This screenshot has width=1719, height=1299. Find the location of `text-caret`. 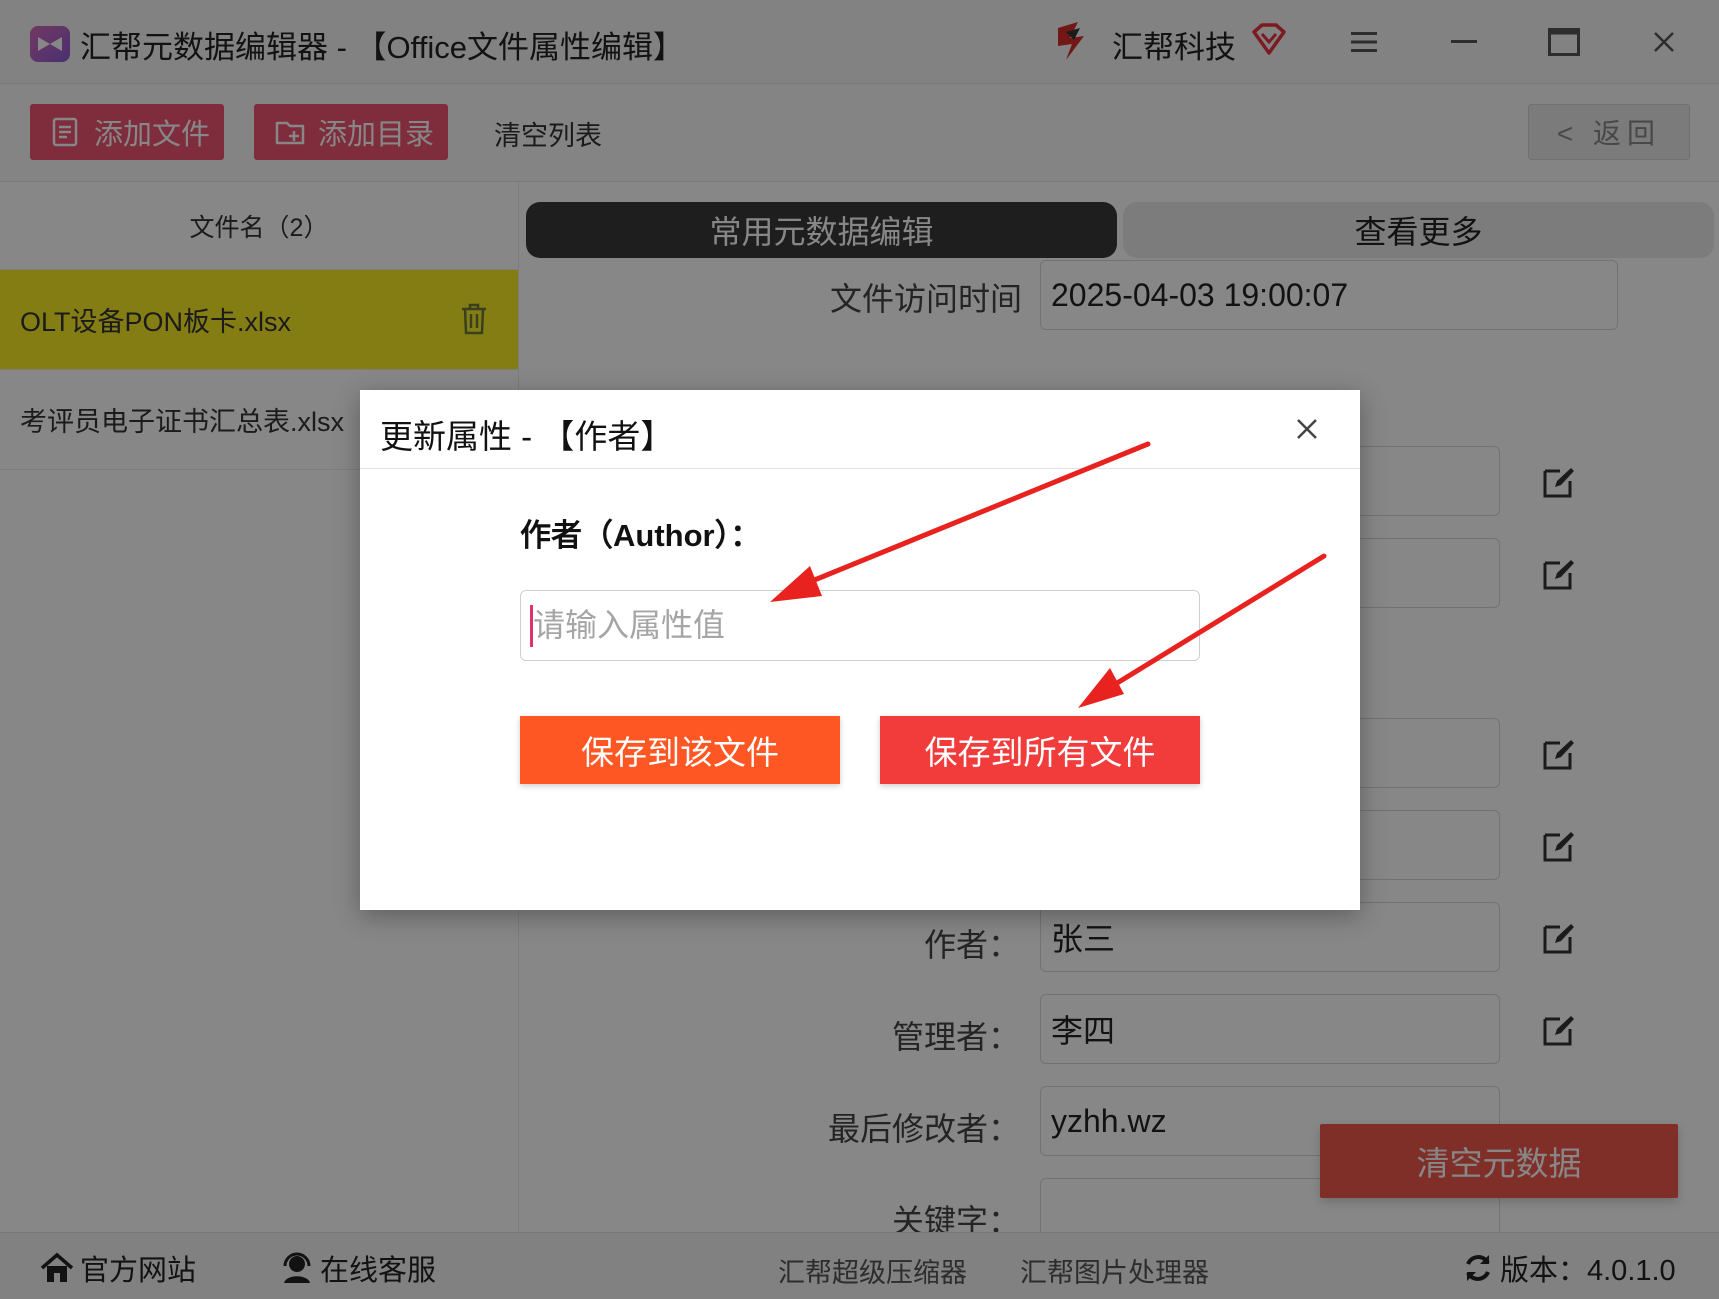

text-caret is located at coordinates (531, 626).